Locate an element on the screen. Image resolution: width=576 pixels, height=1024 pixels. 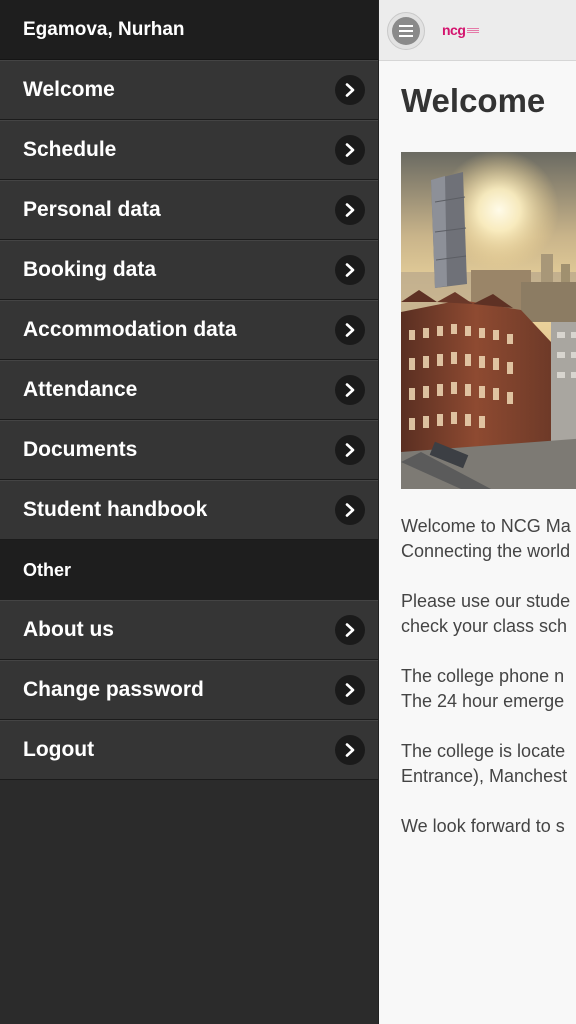
section-header-other: Other is located at coordinates (189, 570).